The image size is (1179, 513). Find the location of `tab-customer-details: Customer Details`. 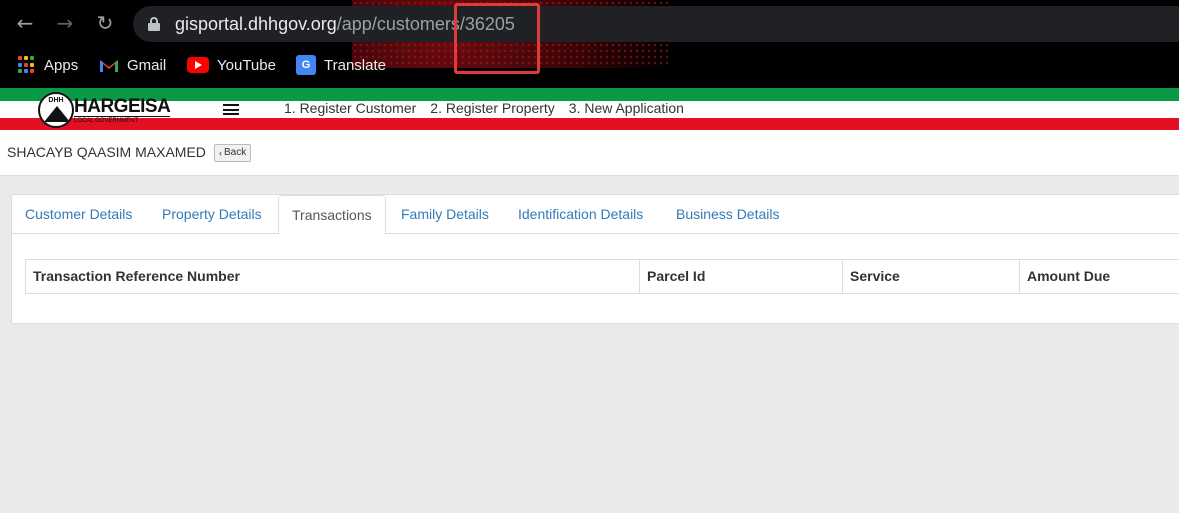

tab-customer-details: Customer Details is located at coordinates (78, 214).